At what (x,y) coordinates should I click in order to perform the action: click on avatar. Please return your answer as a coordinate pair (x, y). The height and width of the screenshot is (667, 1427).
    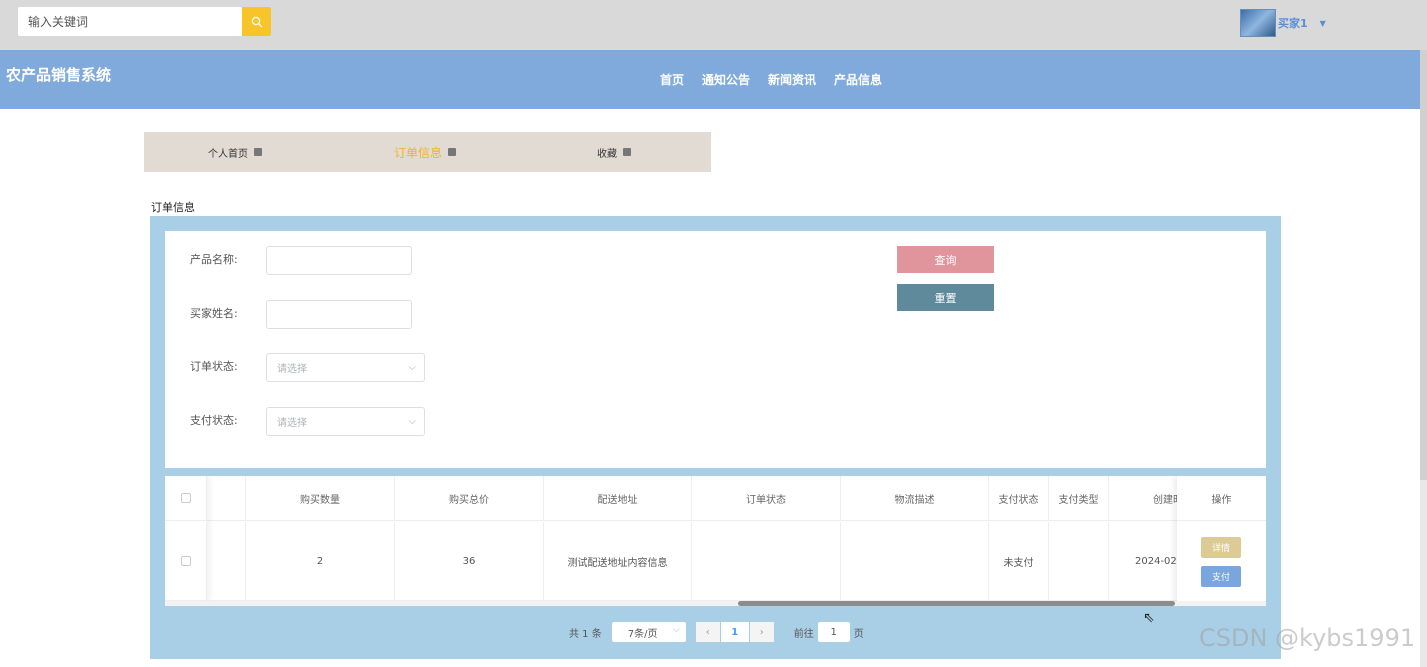
    Looking at the image, I should click on (1258, 23).